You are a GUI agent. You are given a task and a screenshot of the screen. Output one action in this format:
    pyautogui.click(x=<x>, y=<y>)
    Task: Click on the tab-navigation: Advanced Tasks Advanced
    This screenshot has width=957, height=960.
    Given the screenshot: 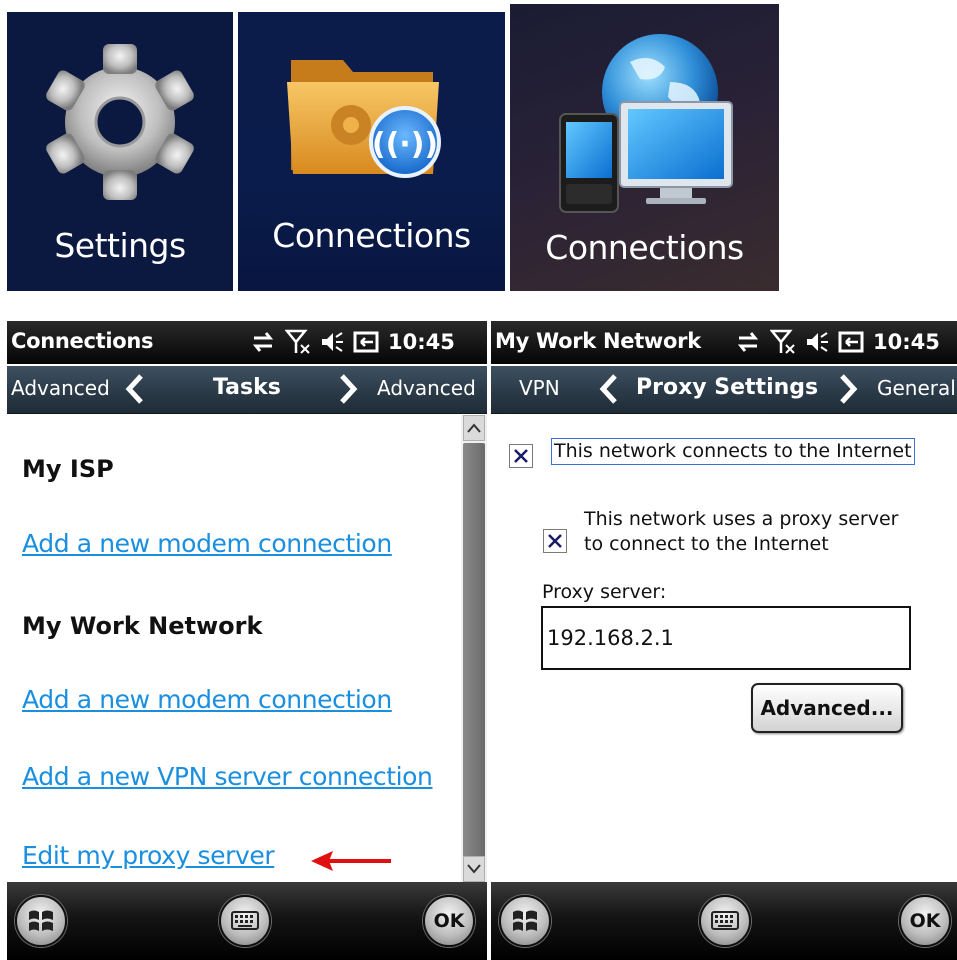 What is the action you would take?
    pyautogui.click(x=247, y=390)
    